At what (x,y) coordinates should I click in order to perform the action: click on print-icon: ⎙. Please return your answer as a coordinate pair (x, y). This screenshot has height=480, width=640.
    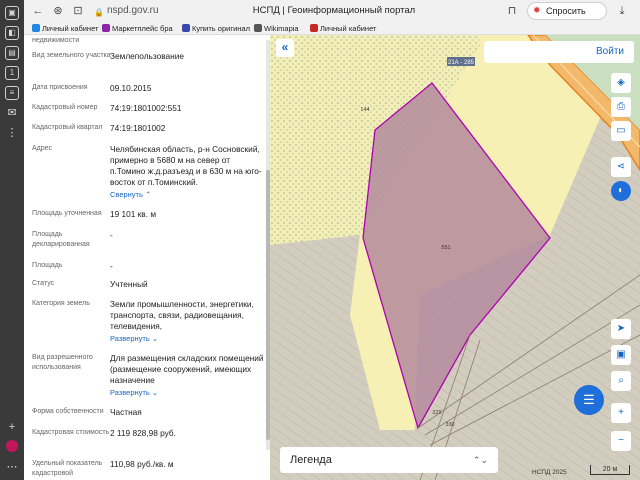
    Looking at the image, I should click on (621, 106).